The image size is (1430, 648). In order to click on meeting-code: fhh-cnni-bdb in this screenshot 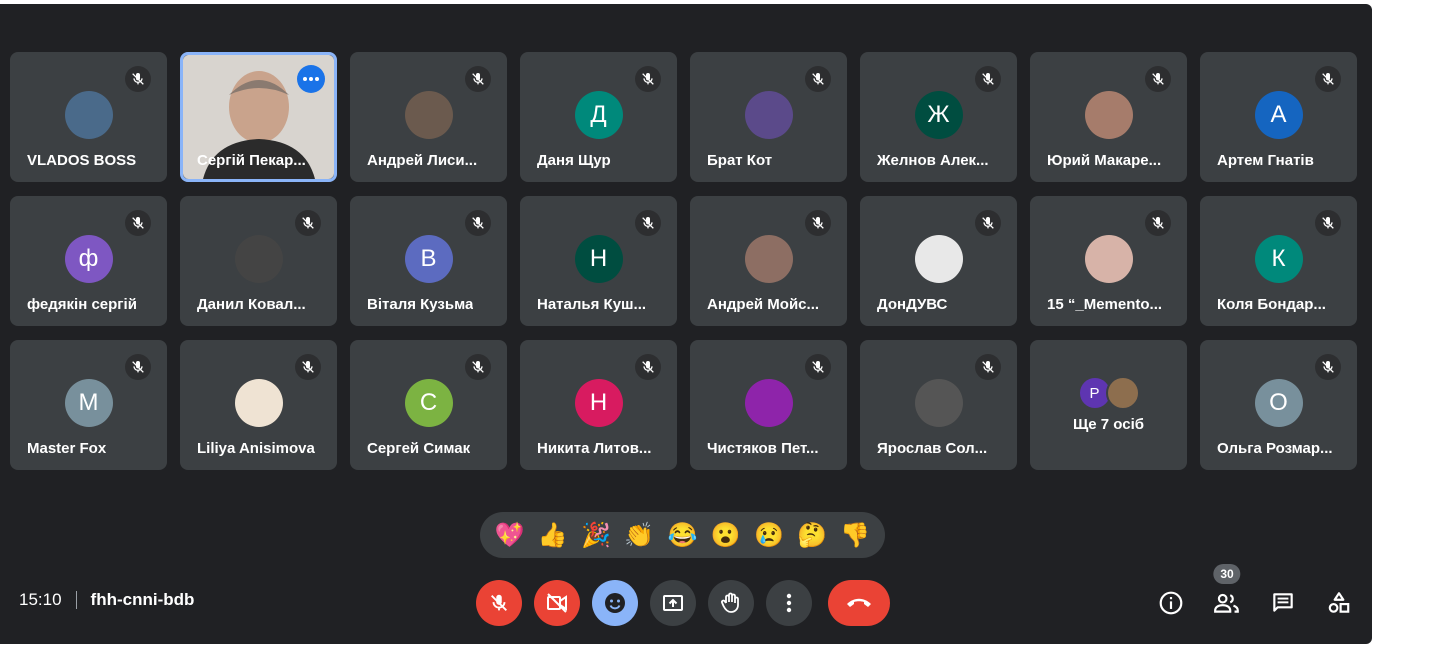, I will do `click(142, 599)`.